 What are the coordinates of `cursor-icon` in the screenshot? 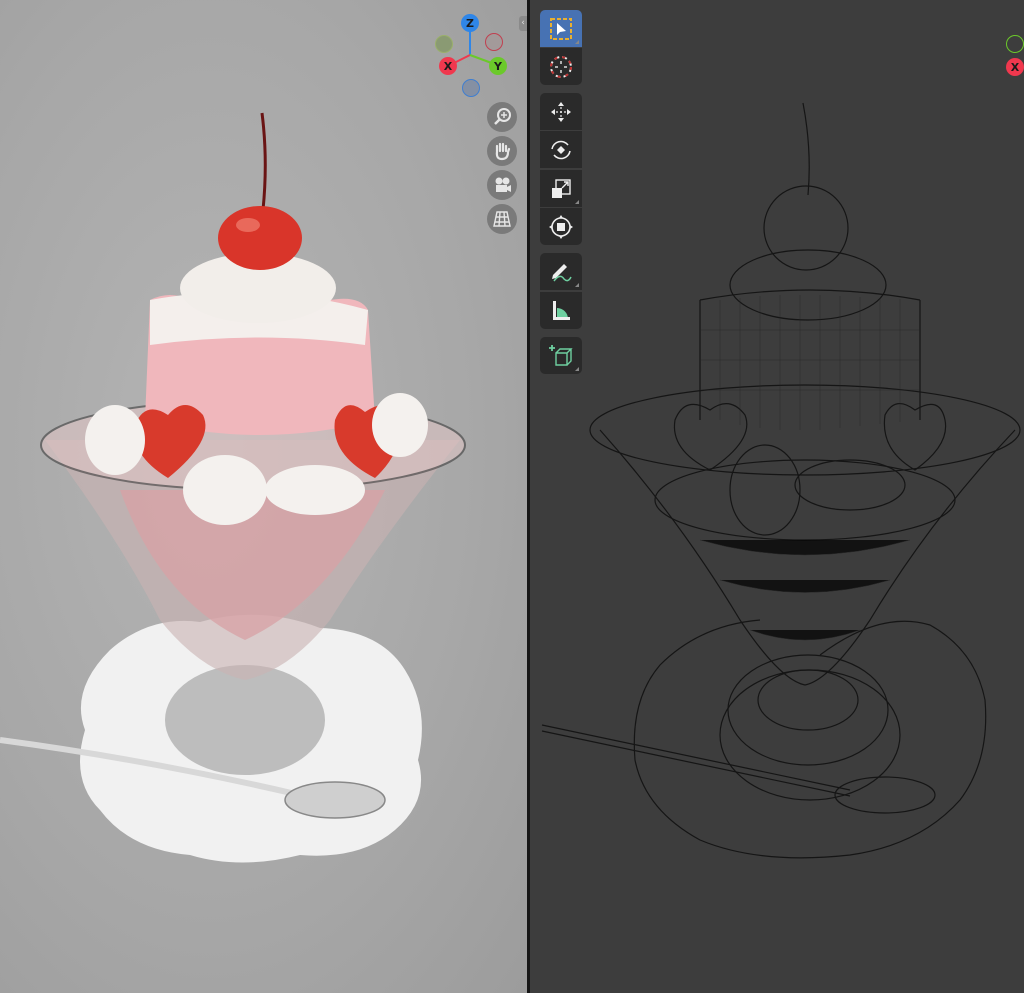 It's located at (561, 66).